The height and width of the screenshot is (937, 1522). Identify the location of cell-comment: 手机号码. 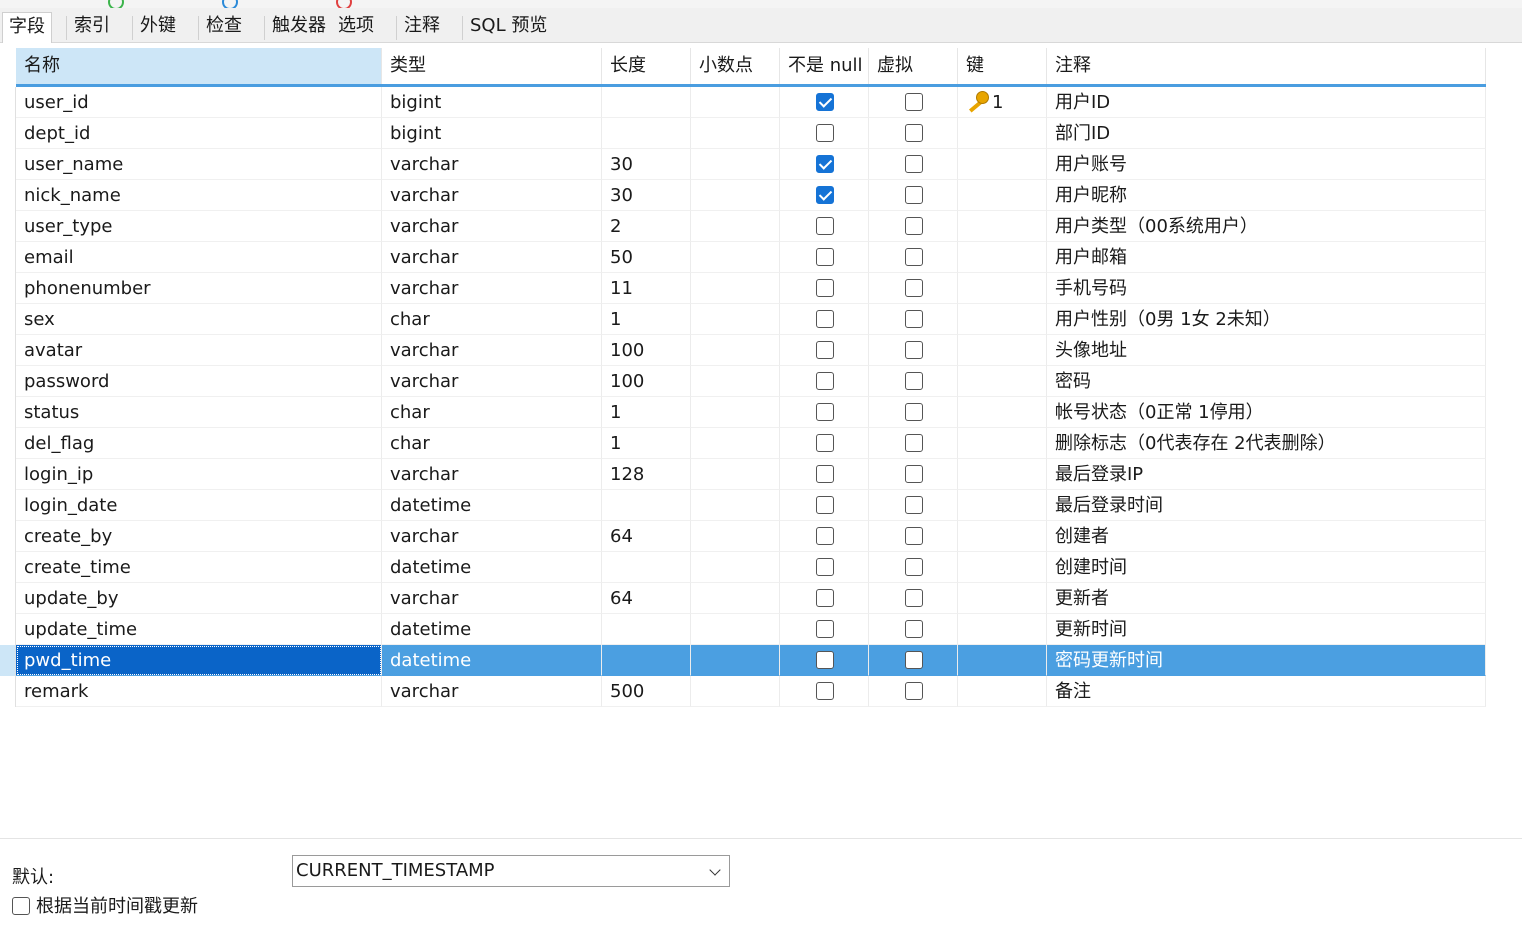
(1266, 288).